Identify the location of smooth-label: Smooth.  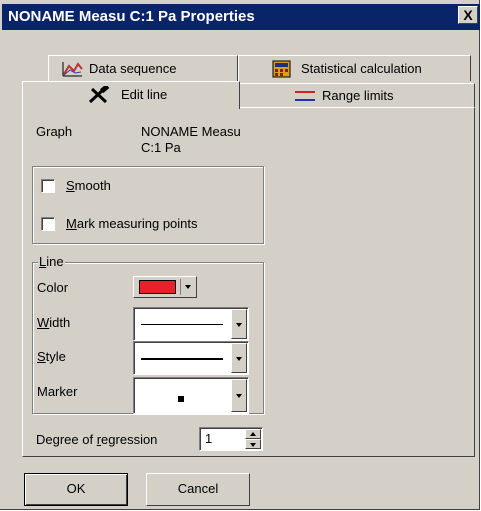
(88, 185).